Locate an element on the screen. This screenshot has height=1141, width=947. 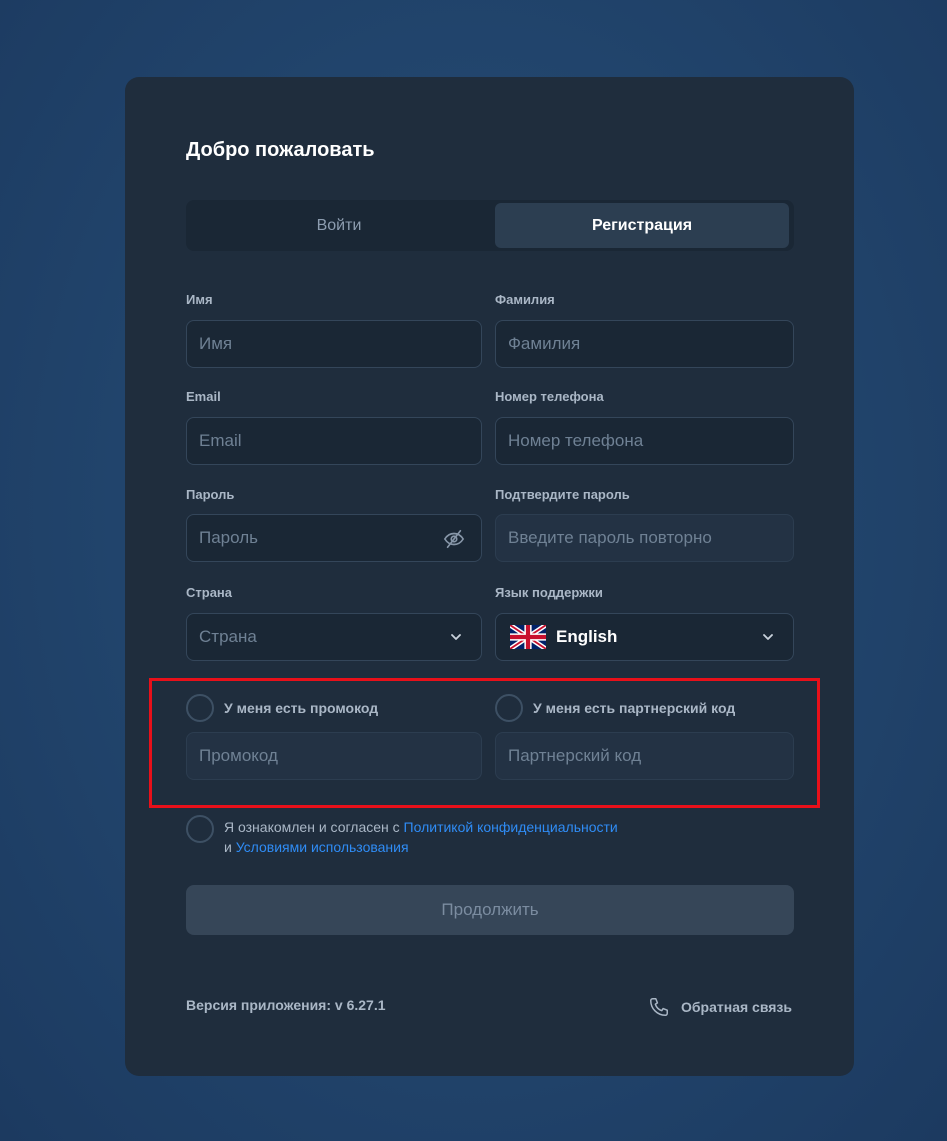
support-language-select: English is located at coordinates (644, 637).